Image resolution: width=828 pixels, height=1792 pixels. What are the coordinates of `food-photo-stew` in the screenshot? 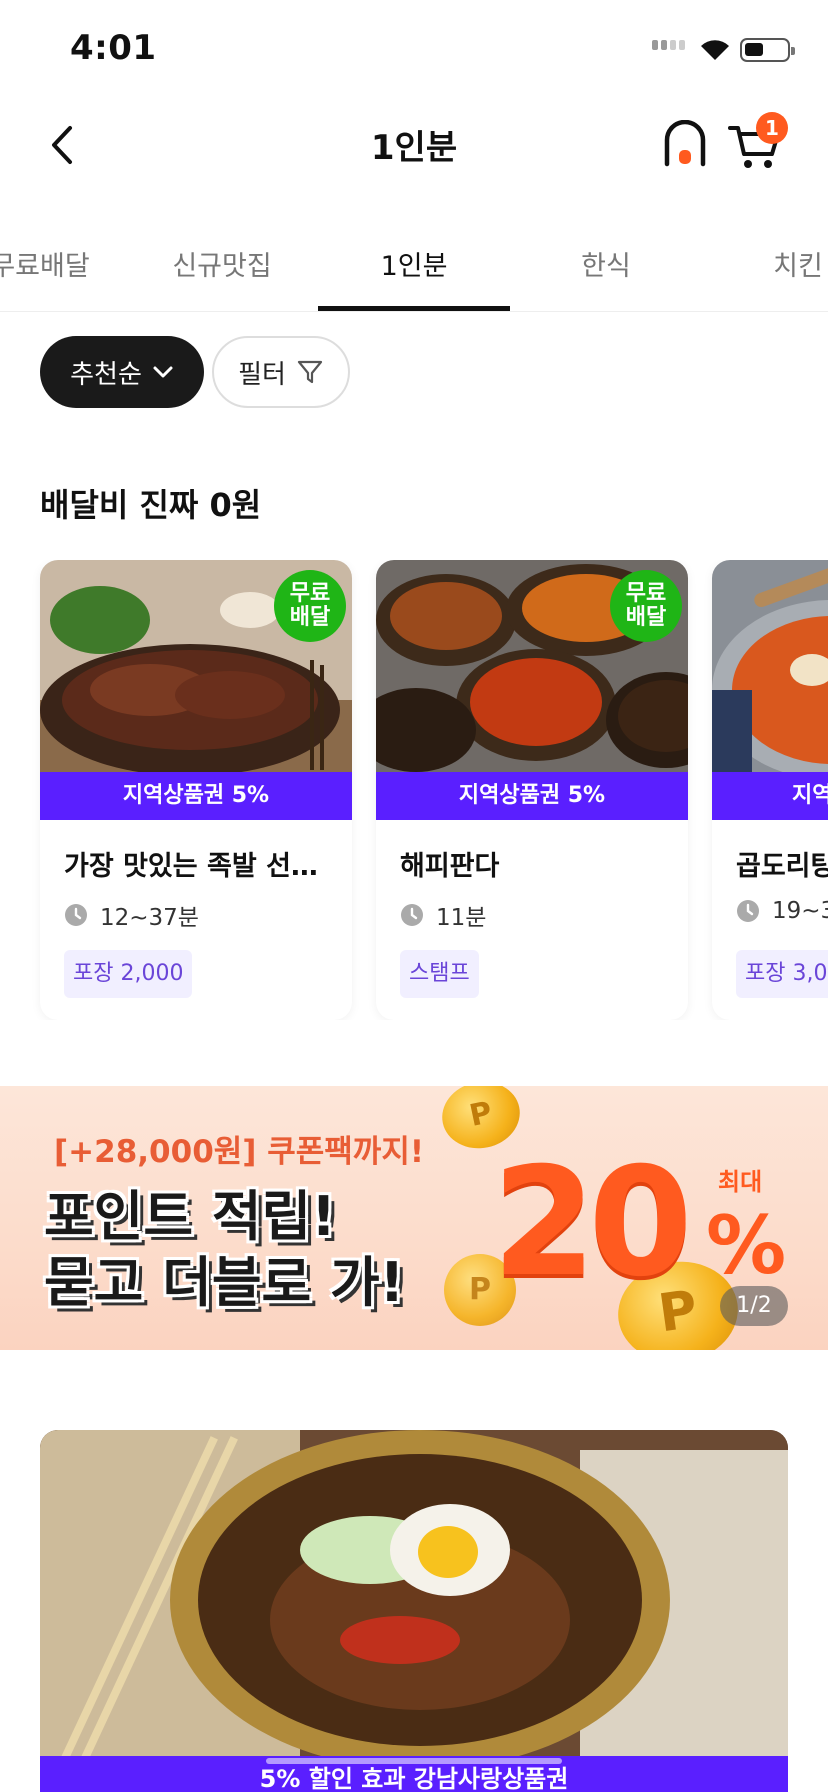 It's located at (770, 666).